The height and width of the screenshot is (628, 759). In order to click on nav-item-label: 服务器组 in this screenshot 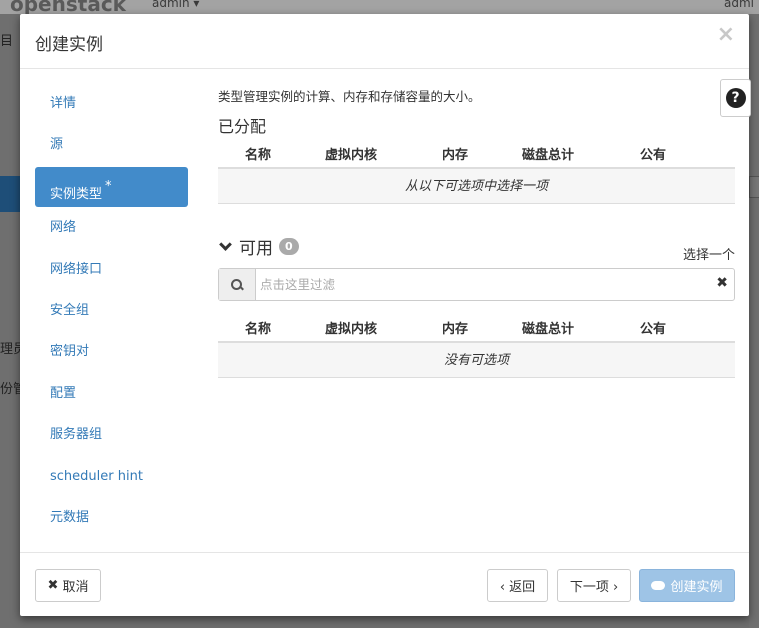, I will do `click(76, 435)`.